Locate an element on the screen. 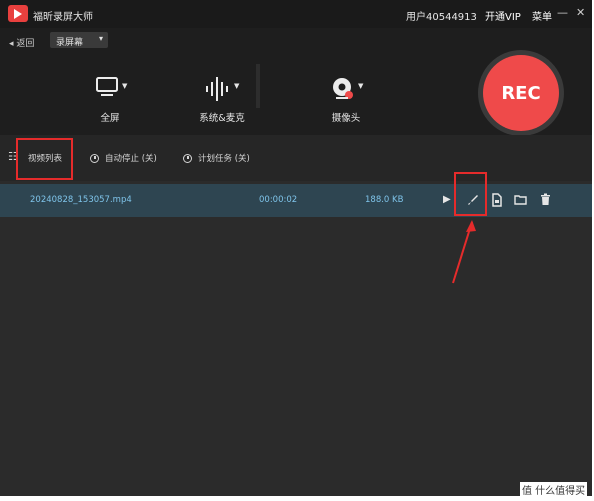  watermark: 值 什么值得买 is located at coordinates (554, 489).